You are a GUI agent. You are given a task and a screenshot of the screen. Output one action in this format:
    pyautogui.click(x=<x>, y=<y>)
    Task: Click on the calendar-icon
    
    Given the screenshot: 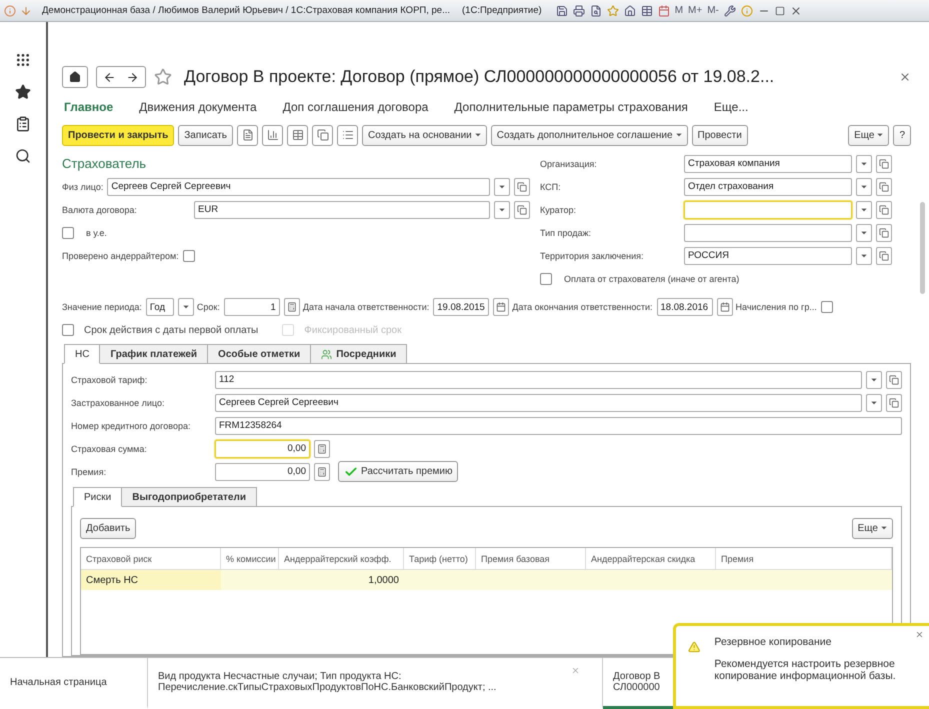 What is the action you would take?
    pyautogui.click(x=725, y=307)
    